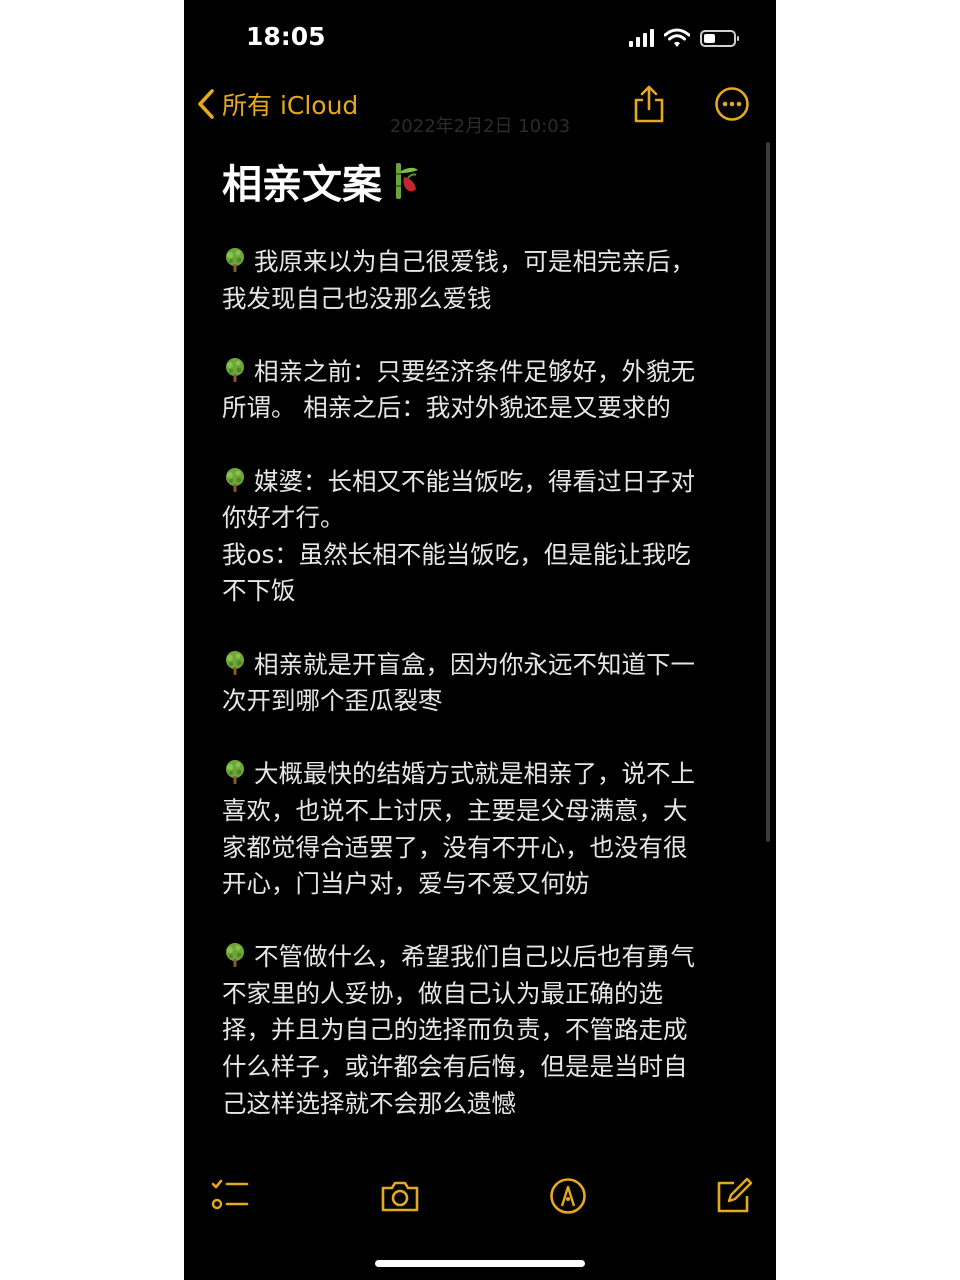  I want to click on status-time: 18:05, so click(286, 36).